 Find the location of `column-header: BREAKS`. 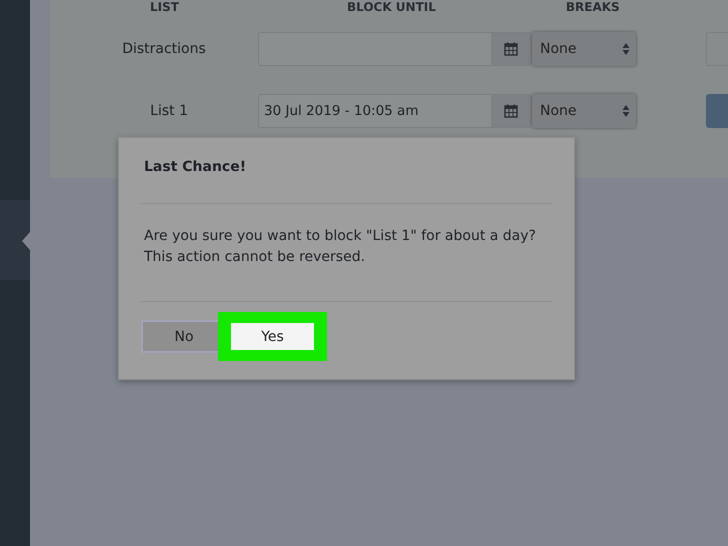

column-header: BREAKS is located at coordinates (593, 7).